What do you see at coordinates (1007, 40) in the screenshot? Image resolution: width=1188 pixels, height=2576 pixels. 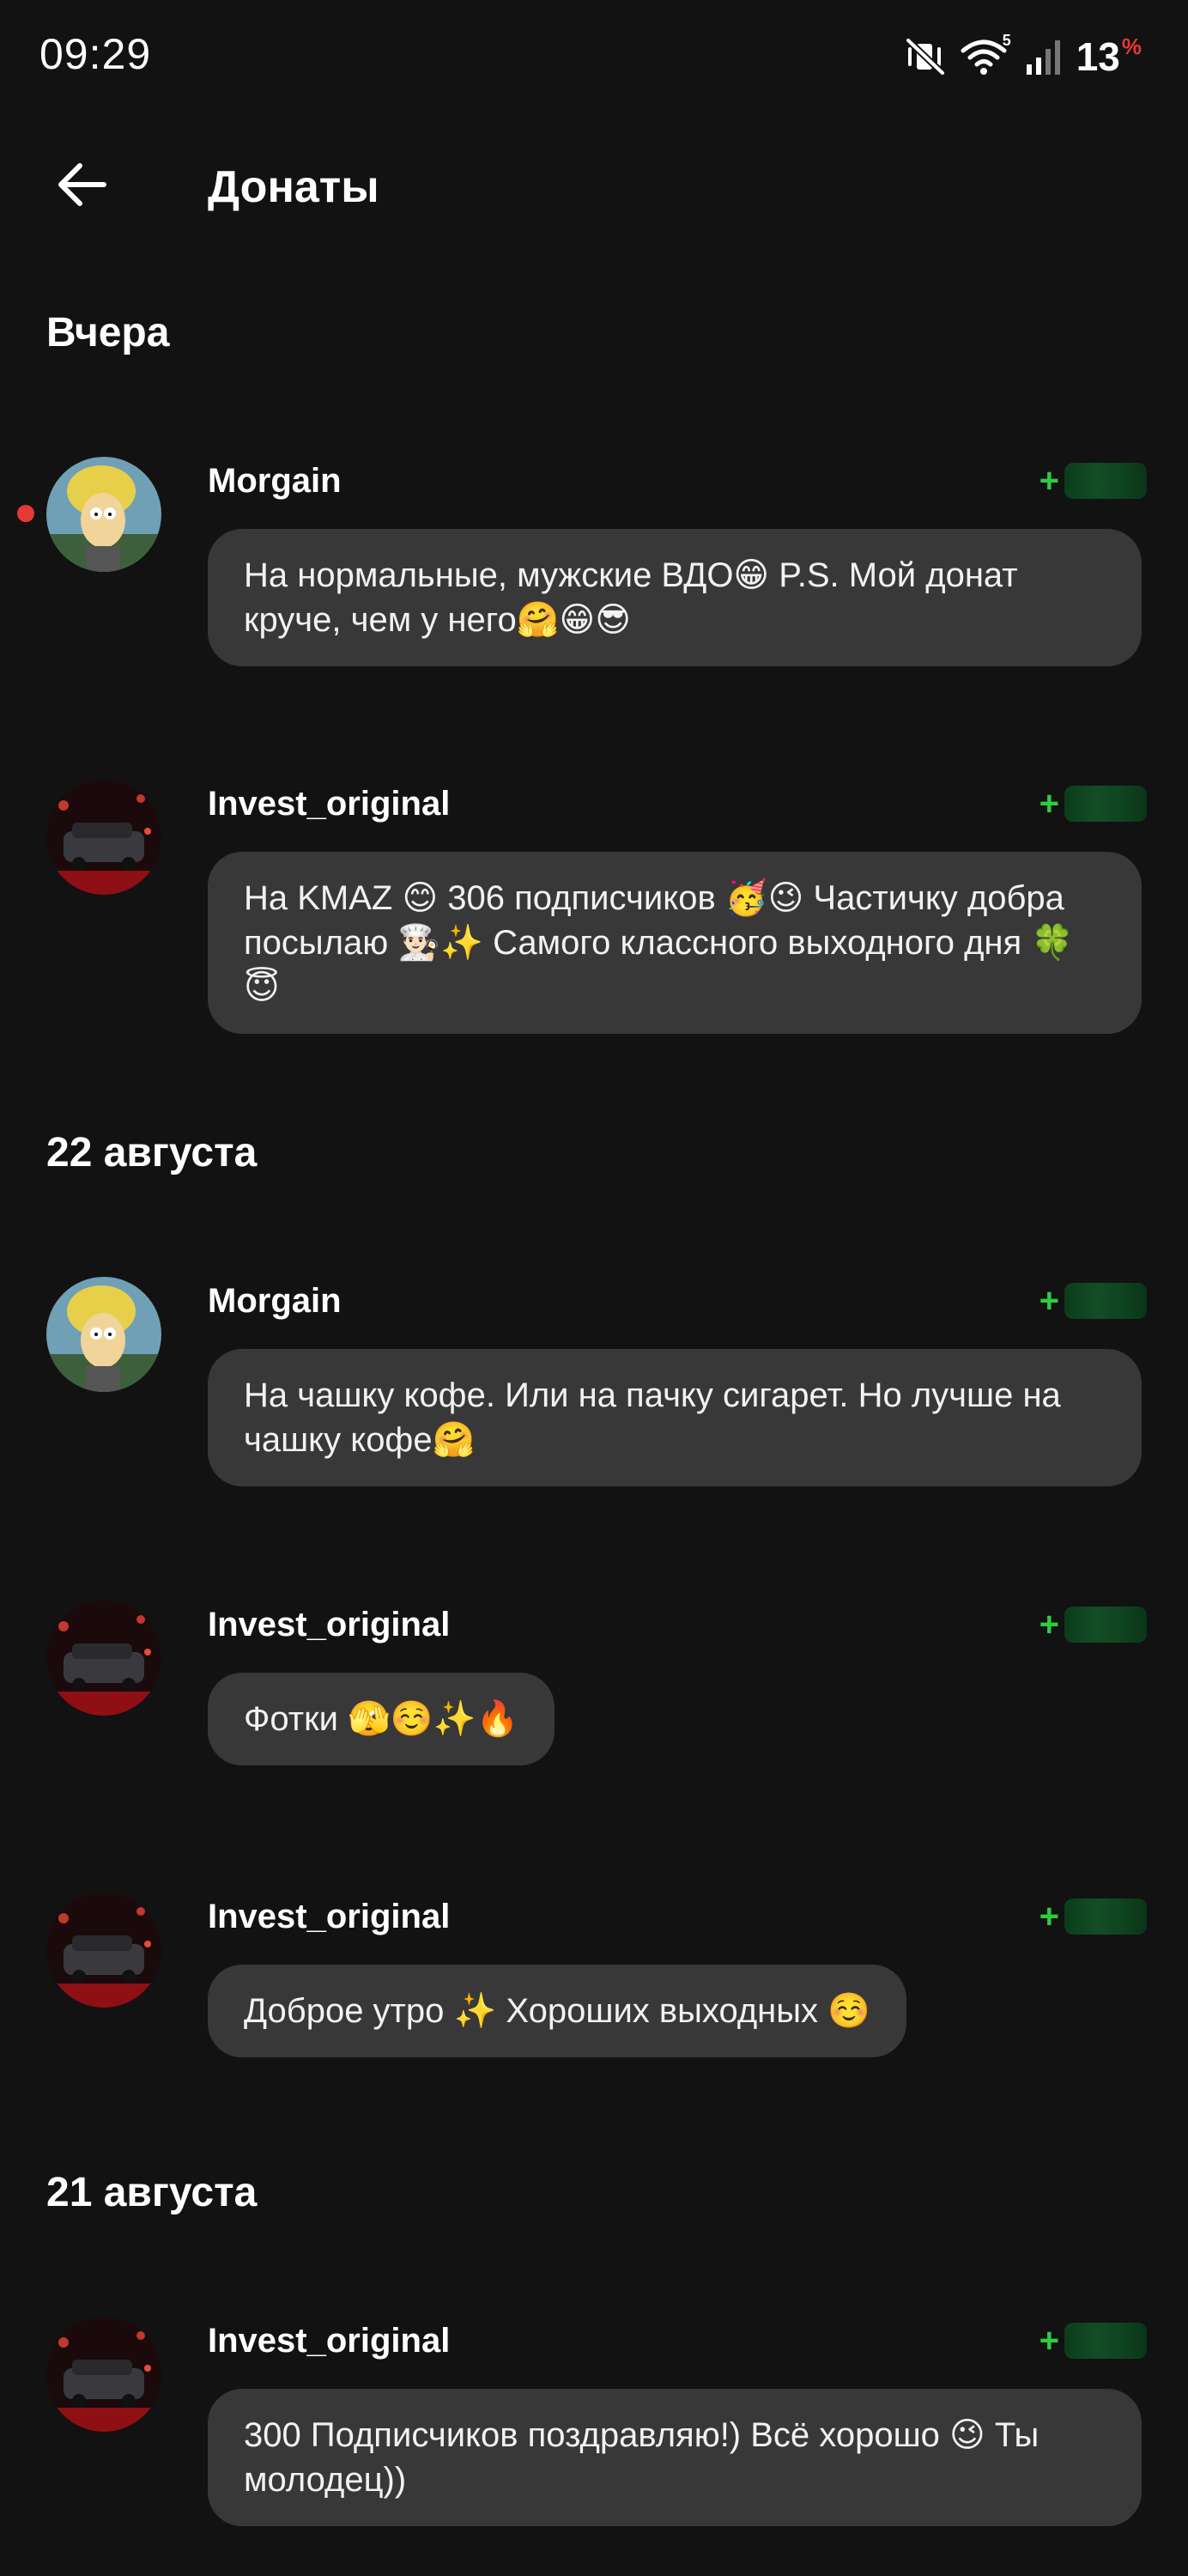 I see `wifi-band-label: 5` at bounding box center [1007, 40].